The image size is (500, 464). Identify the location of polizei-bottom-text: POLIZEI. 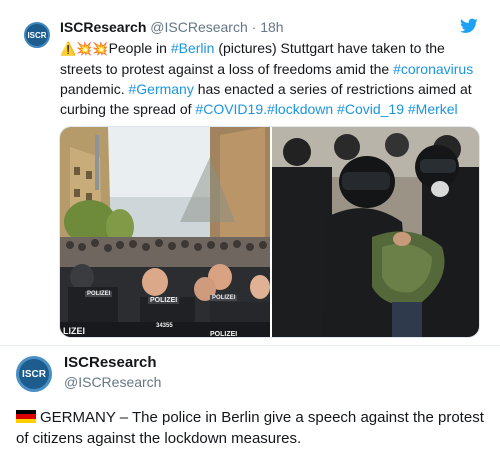
(224, 334).